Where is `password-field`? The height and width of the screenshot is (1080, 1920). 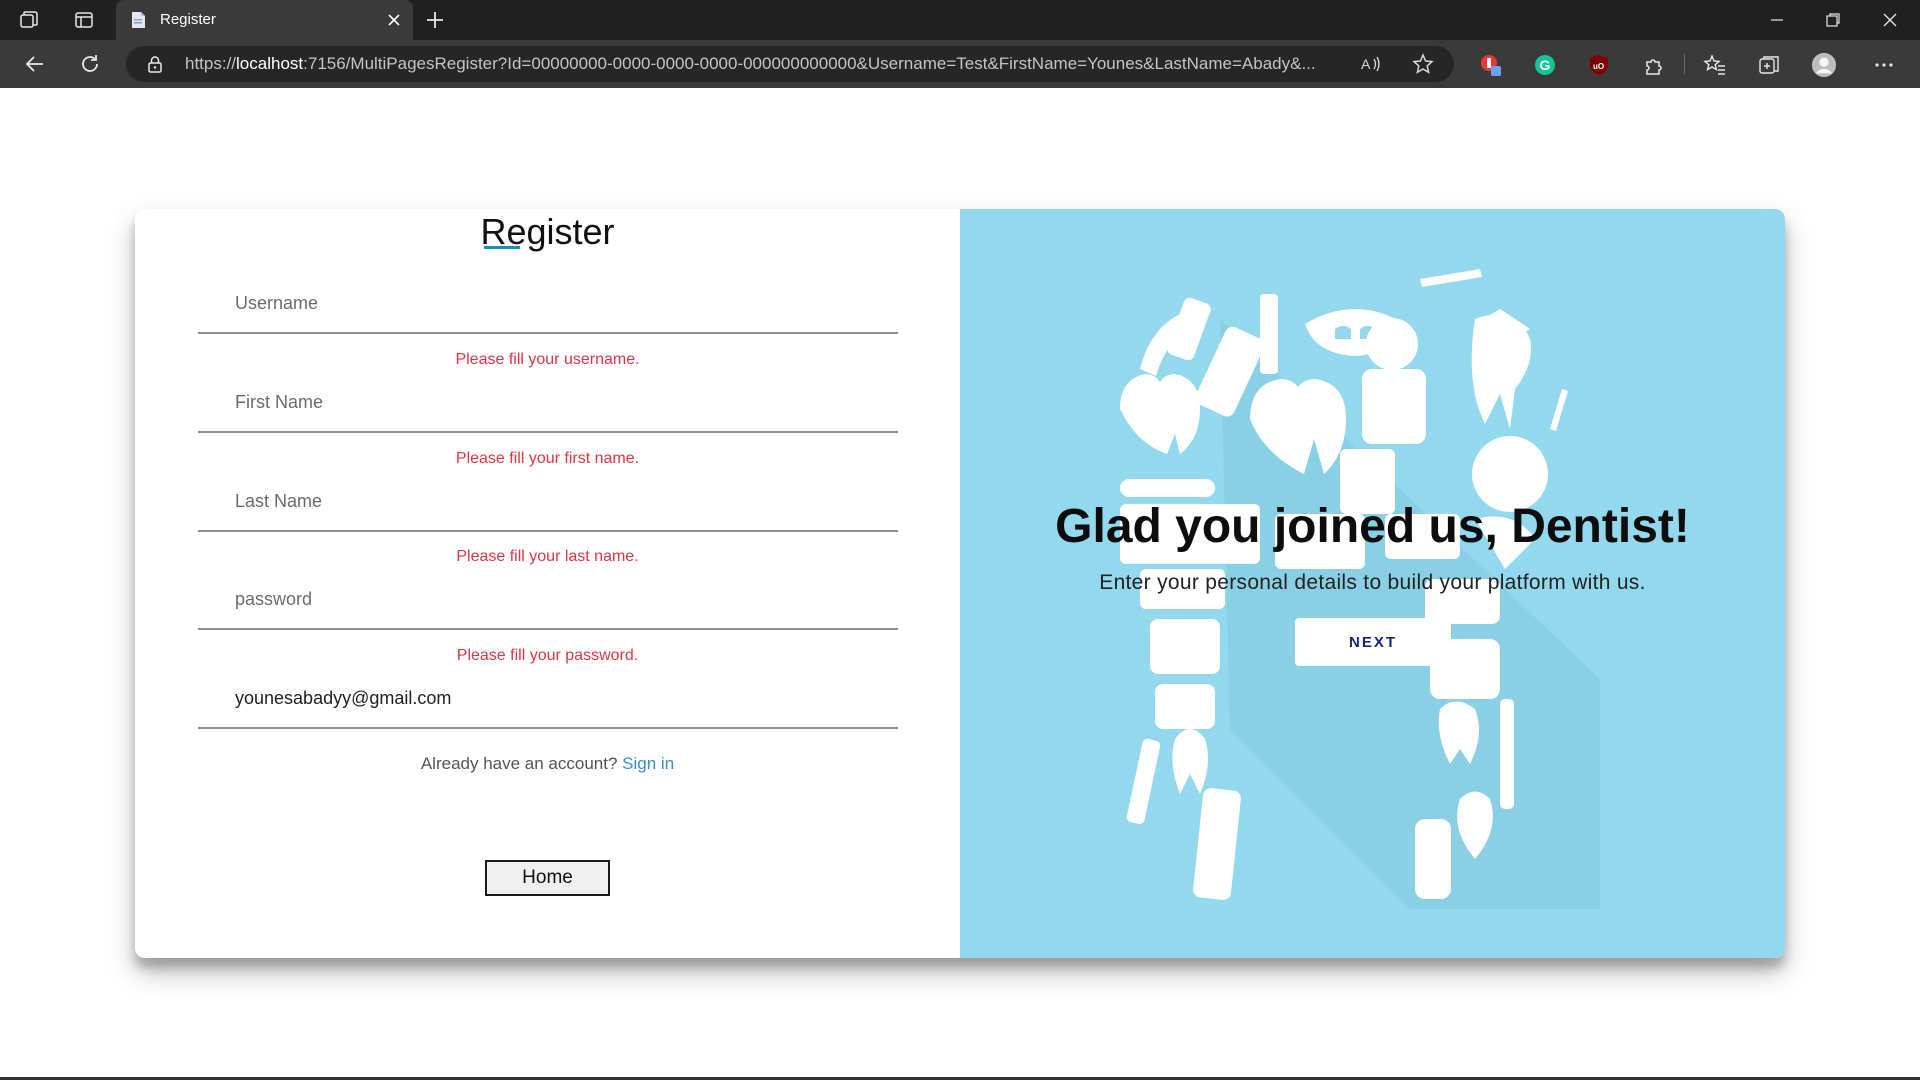 password-field is located at coordinates (548, 600).